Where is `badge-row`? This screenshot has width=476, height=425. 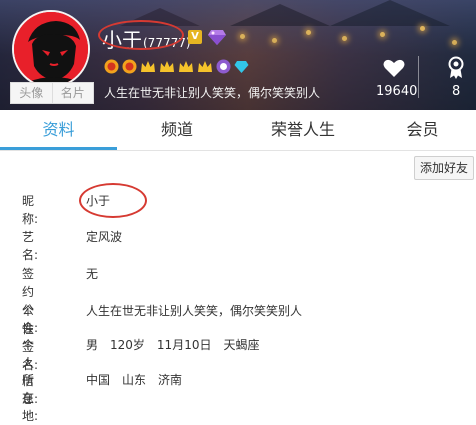
badge-row is located at coordinates (176, 66).